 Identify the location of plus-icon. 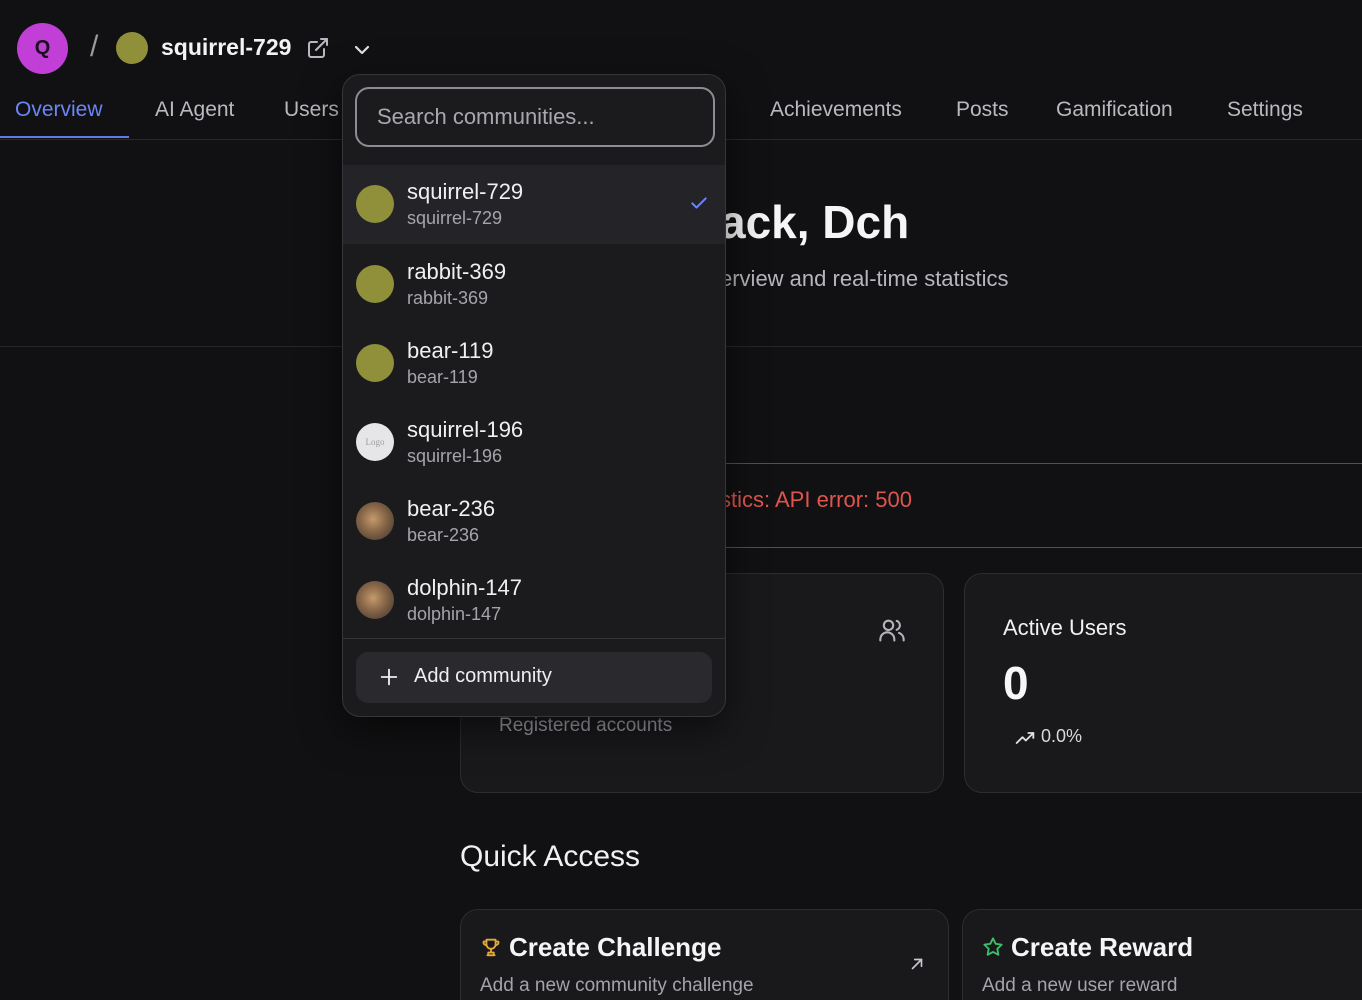
(389, 677).